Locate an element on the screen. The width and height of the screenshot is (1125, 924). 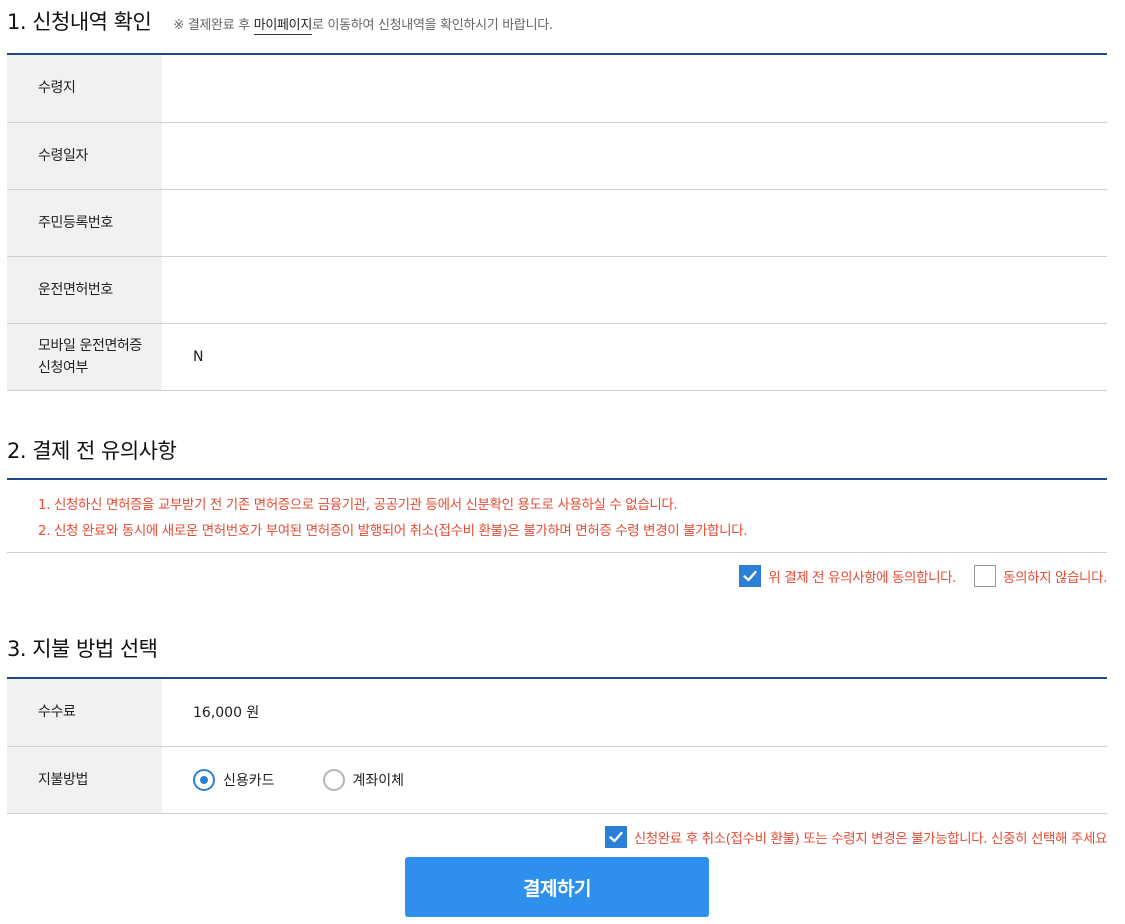
section1-title: 1. 신청내역 확인 is located at coordinates (79, 22).